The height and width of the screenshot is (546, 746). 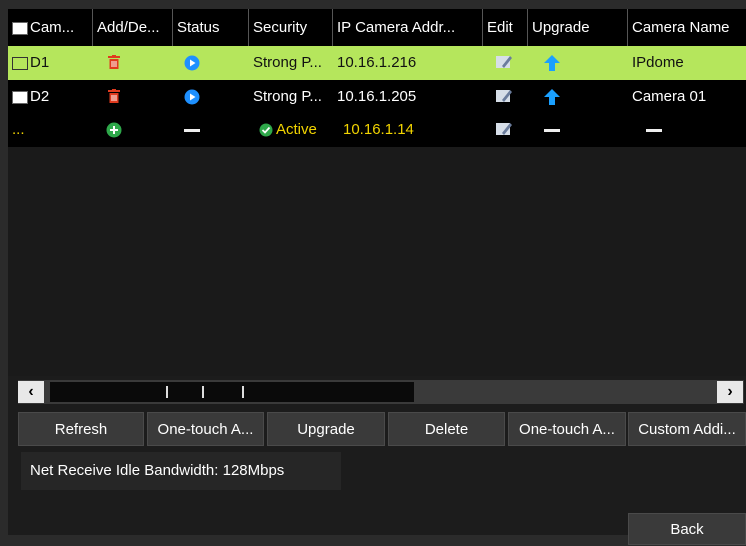 I want to click on scroll-left-button: ‹, so click(x=31, y=392).